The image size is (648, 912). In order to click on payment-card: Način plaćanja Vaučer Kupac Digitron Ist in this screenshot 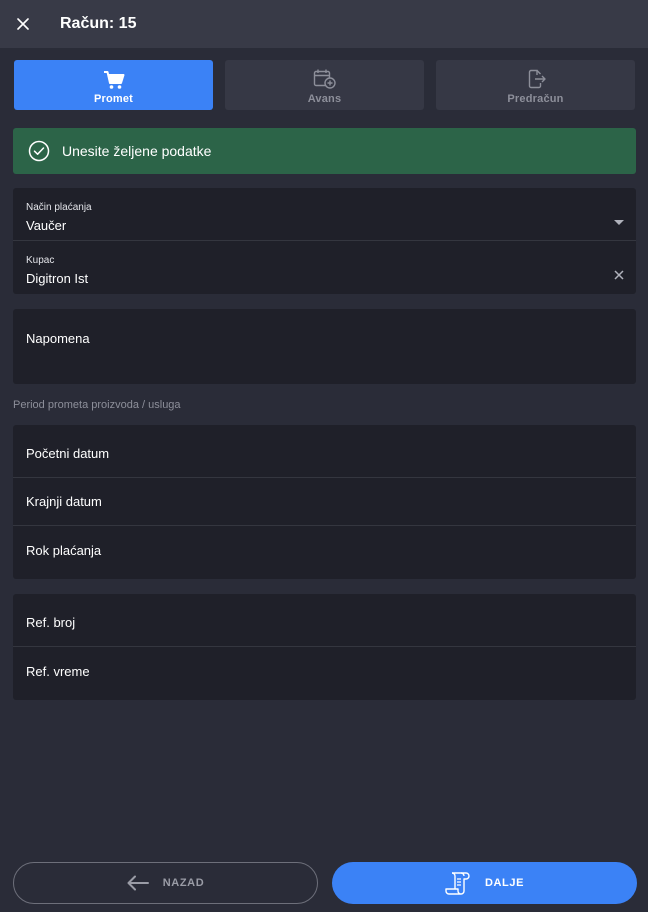, I will do `click(324, 241)`.